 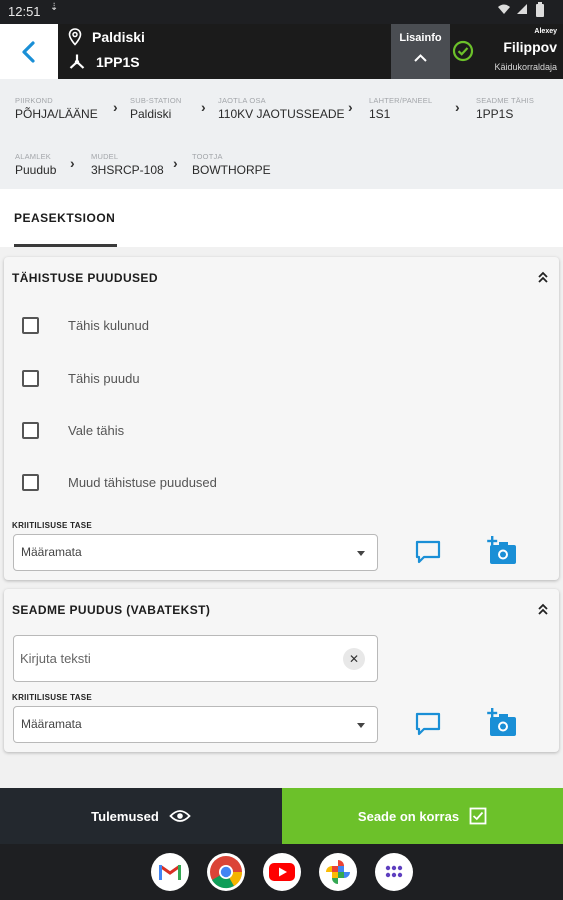 What do you see at coordinates (24, 11) in the screenshot?
I see `status-time: 12:51` at bounding box center [24, 11].